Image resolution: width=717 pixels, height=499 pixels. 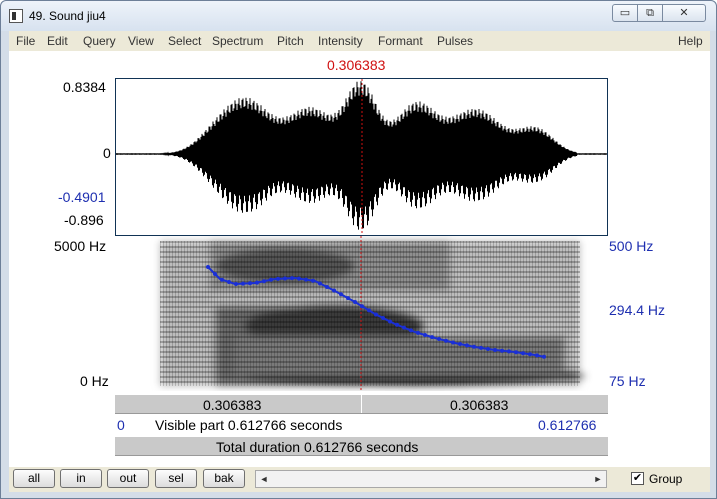 What do you see at coordinates (81, 478) in the screenshot?
I see `zoom-in-button: in` at bounding box center [81, 478].